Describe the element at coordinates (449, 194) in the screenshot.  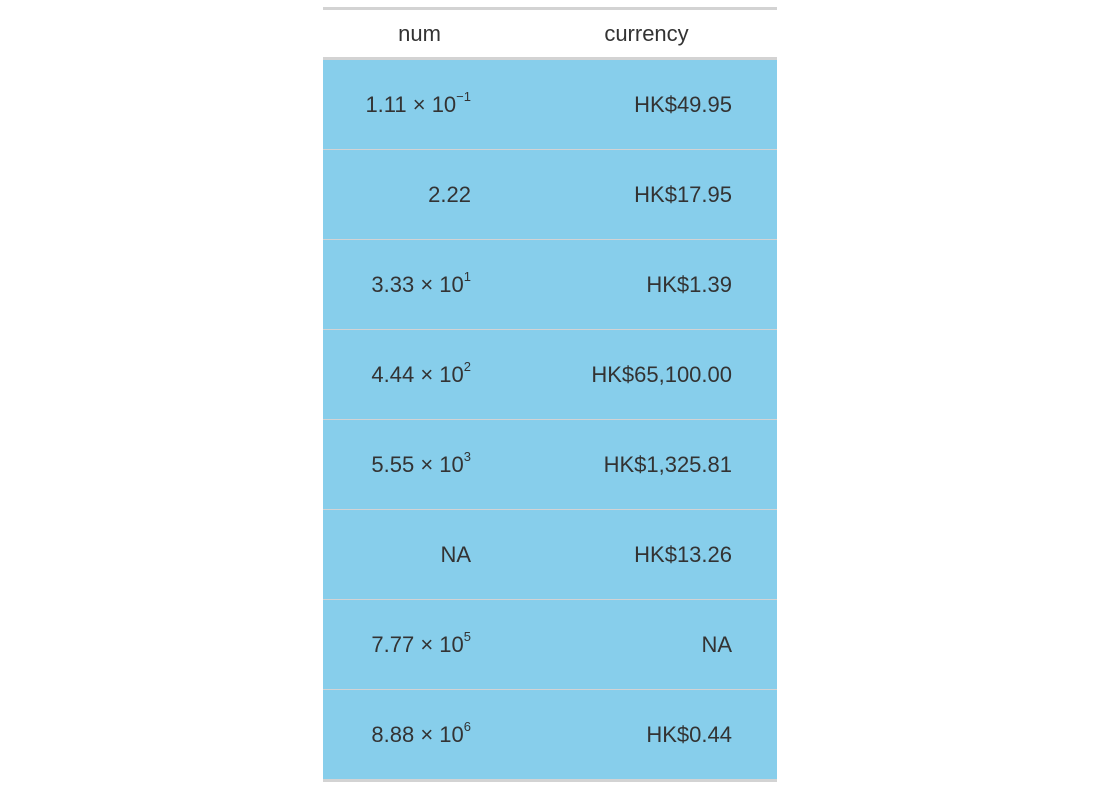
I see `num-mantissa: 2.22` at that location.